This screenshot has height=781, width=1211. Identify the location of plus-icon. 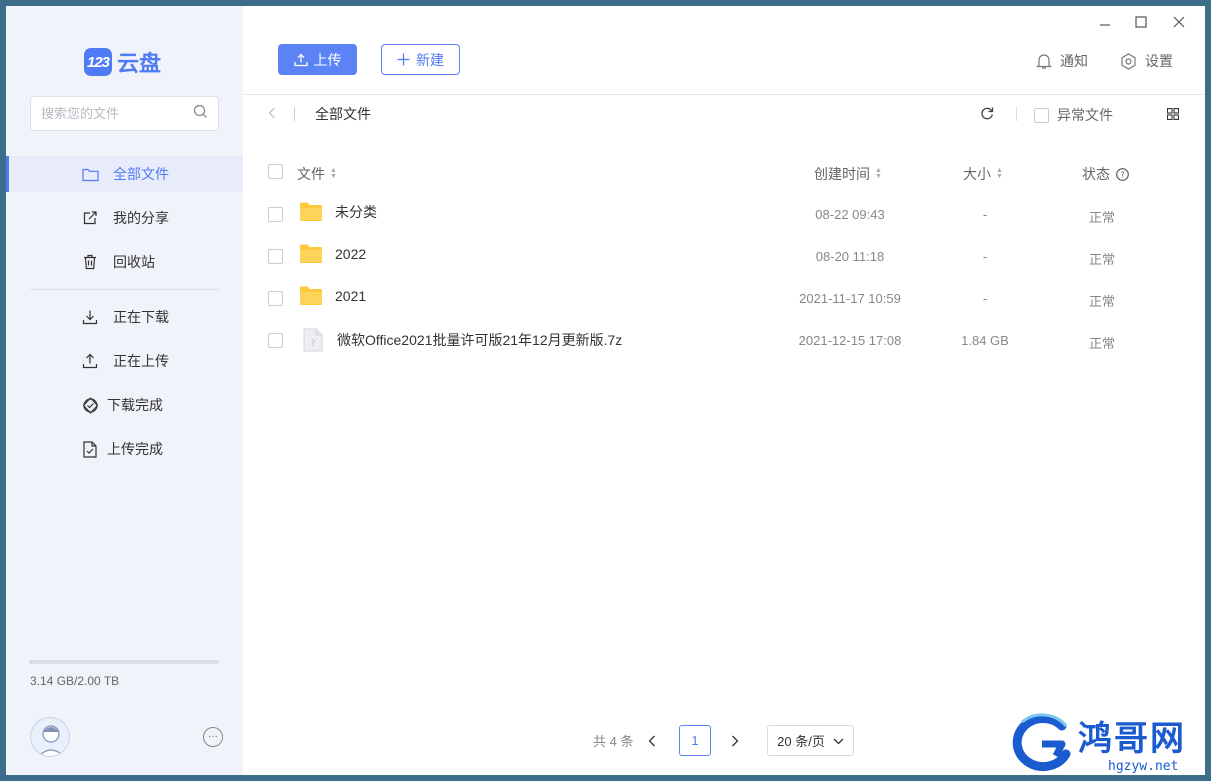
(403, 59).